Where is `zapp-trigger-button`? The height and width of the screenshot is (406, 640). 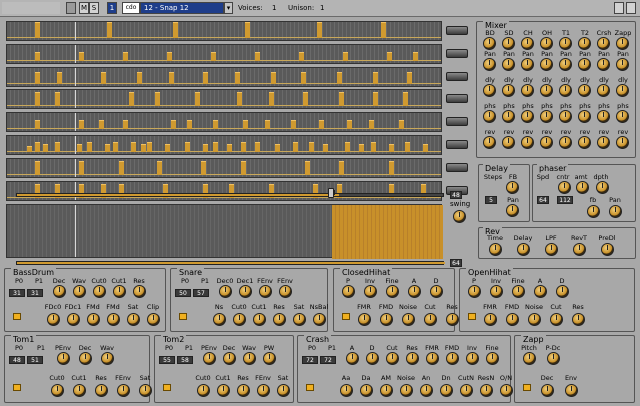
zapp-trigger-button is located at coordinates (527, 387).